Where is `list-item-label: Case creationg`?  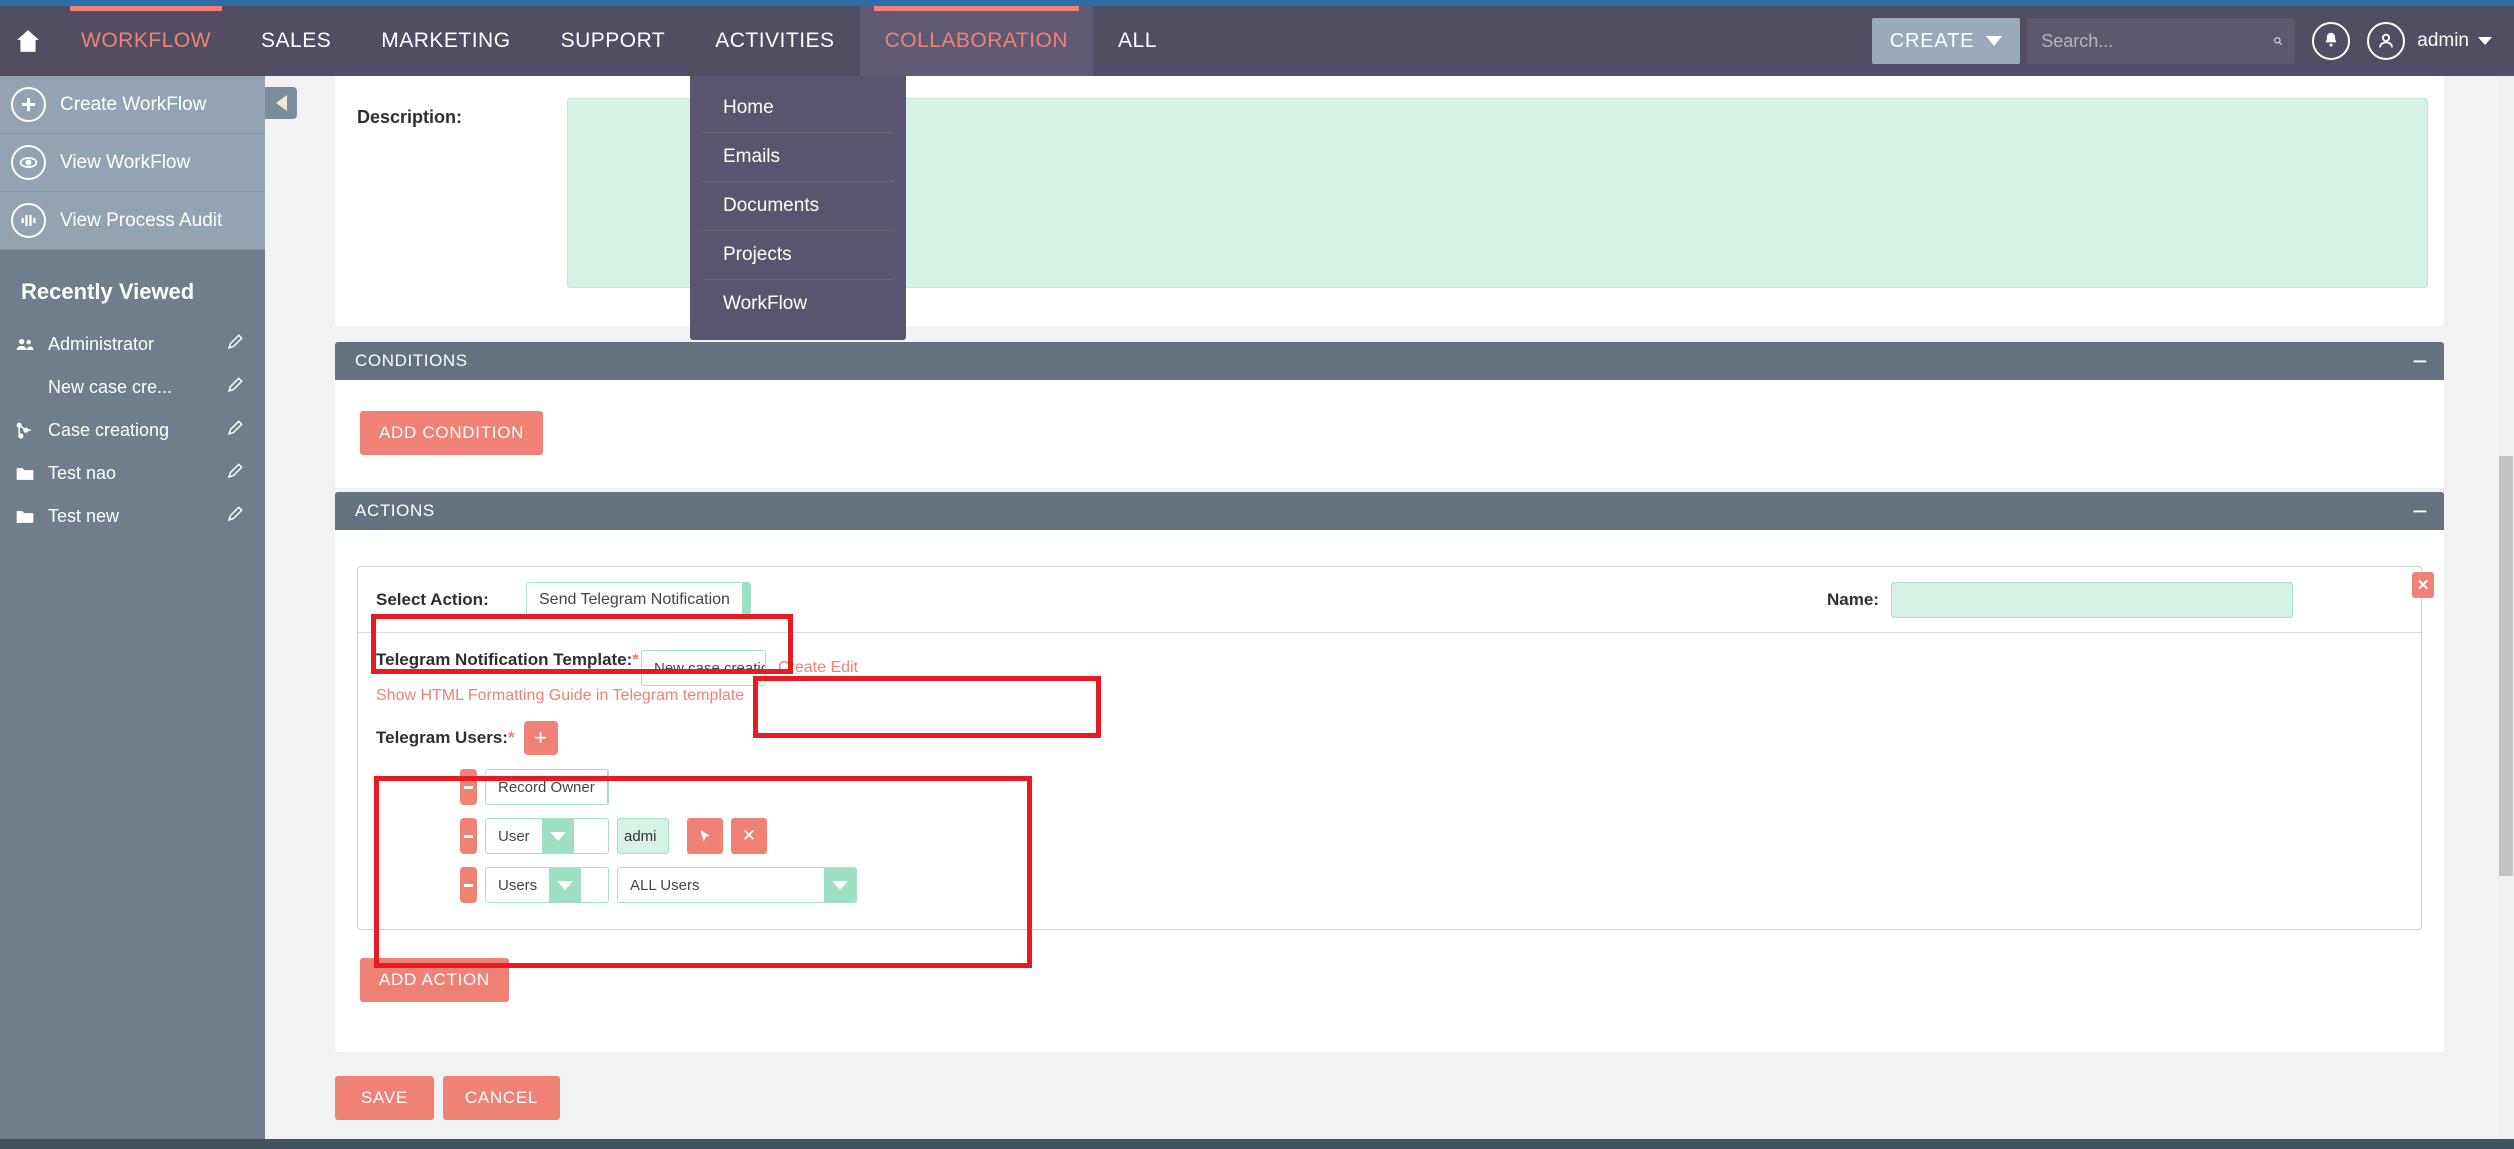
list-item-label: Case creationg is located at coordinates (109, 430).